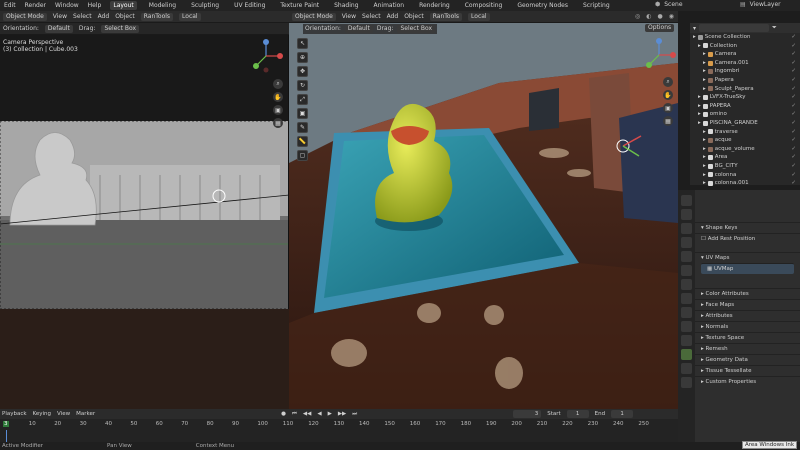  Describe the element at coordinates (414, 16) in the screenshot. I see `right-menu-object: Object` at that location.